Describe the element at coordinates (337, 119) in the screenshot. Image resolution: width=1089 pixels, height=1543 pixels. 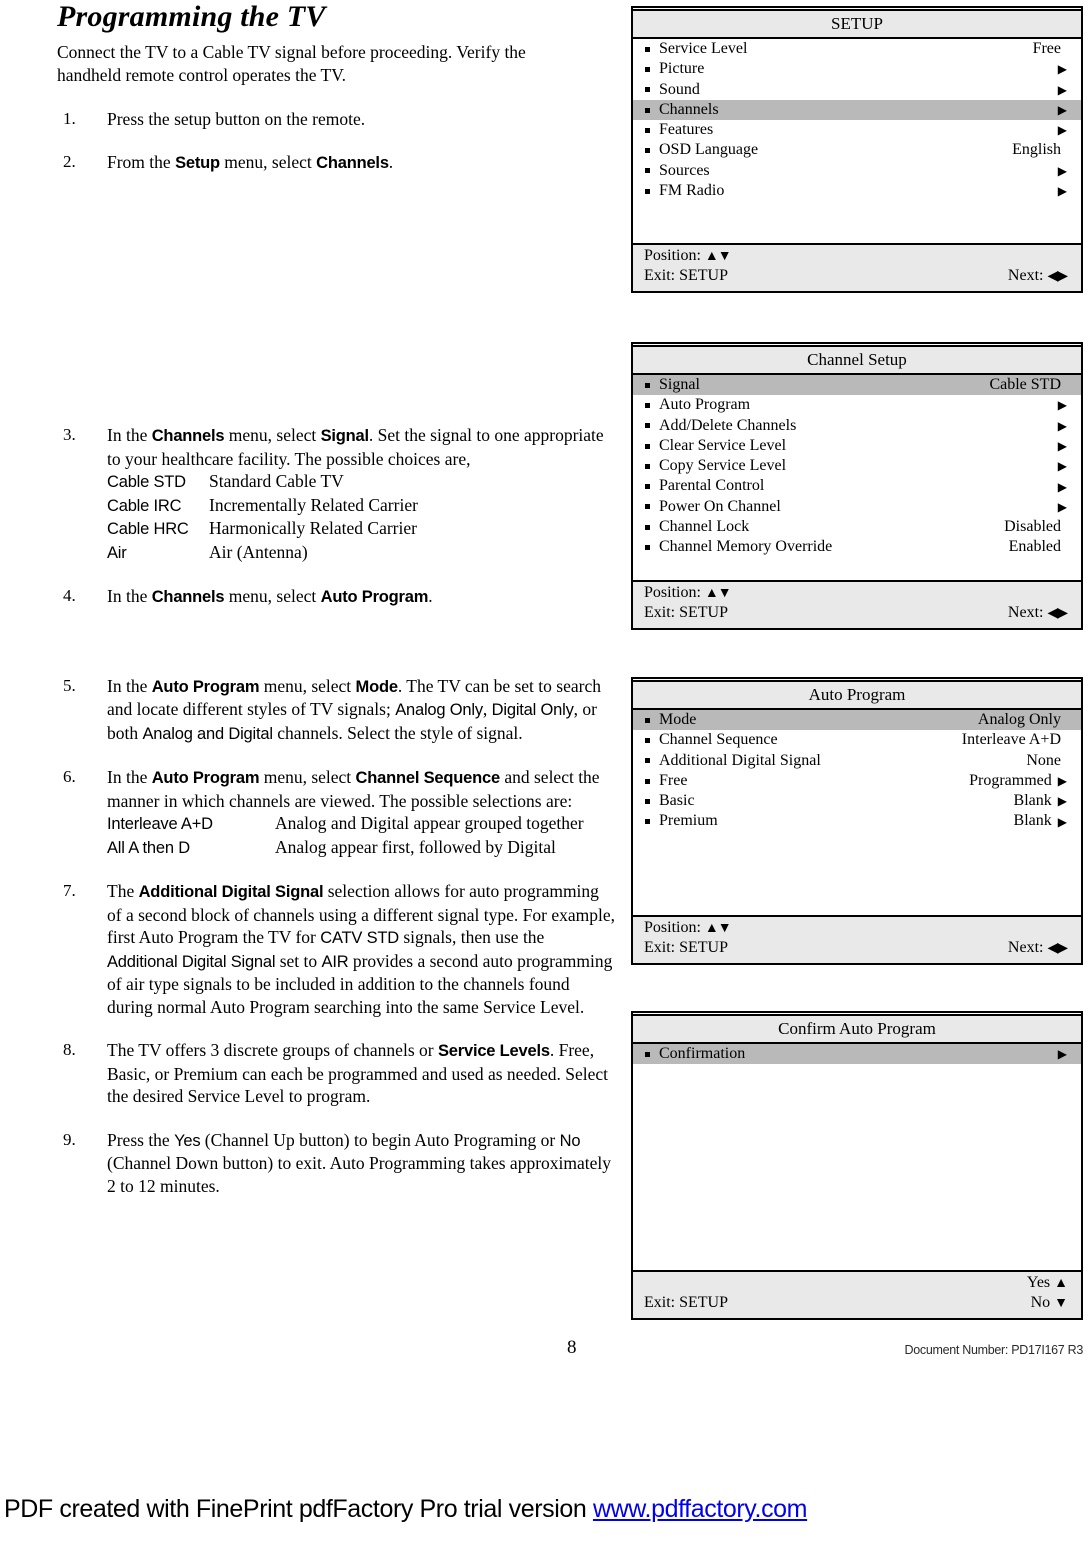
I see `step-1: 1. Press the setup button on the remote.` at that location.